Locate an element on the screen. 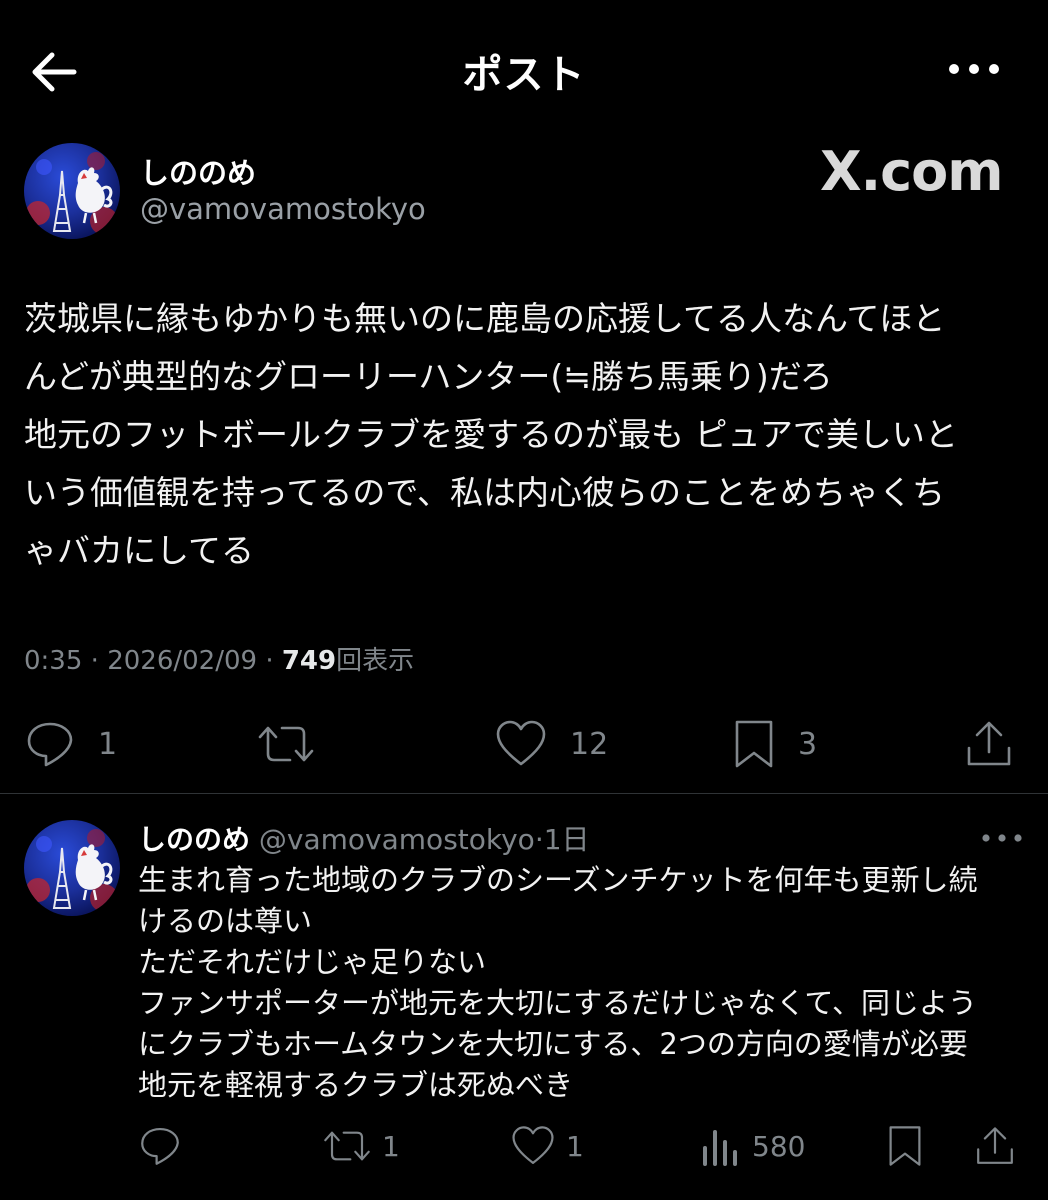 This screenshot has height=1200, width=1048. reply-like-button: 1 is located at coordinates (547, 1146).